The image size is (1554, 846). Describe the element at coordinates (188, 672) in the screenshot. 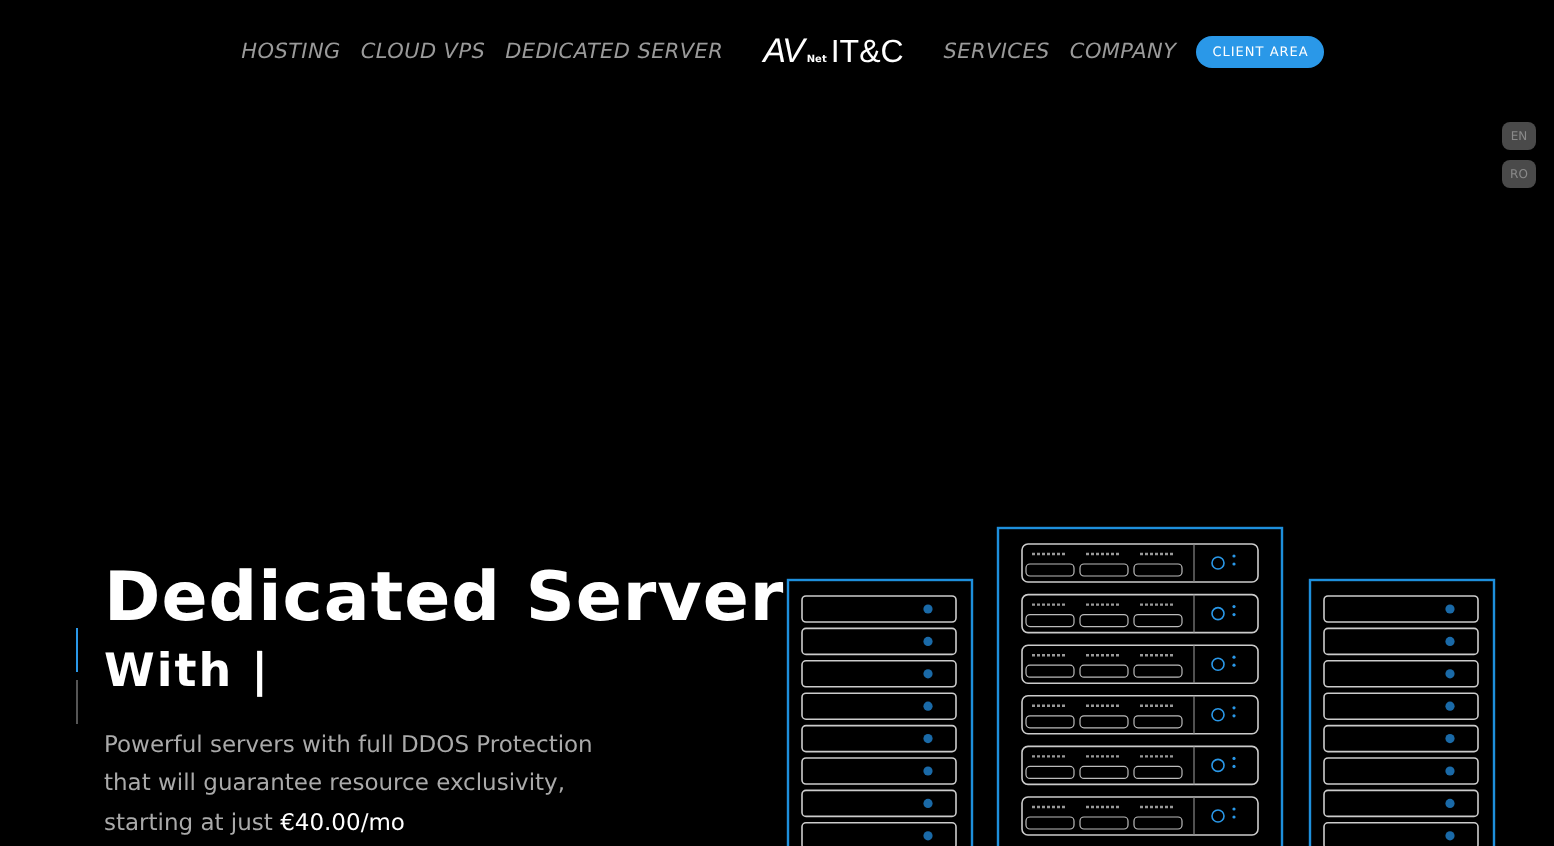

I see `hero-subtitle: With |` at that location.